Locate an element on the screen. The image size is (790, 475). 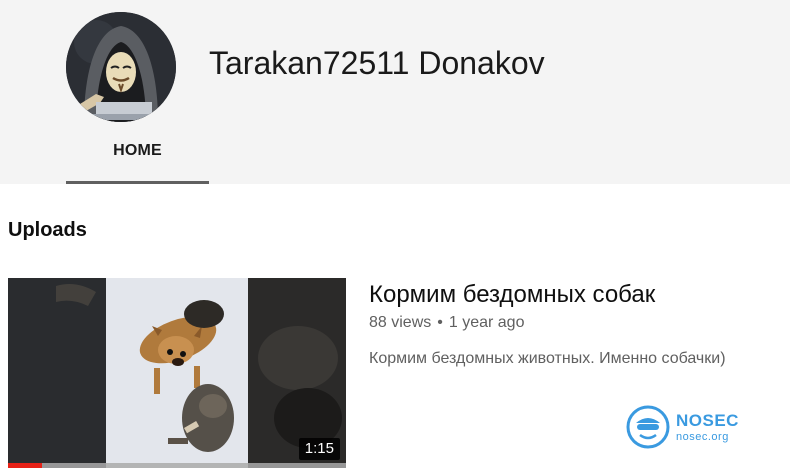
watch-progress-bar is located at coordinates (177, 465).